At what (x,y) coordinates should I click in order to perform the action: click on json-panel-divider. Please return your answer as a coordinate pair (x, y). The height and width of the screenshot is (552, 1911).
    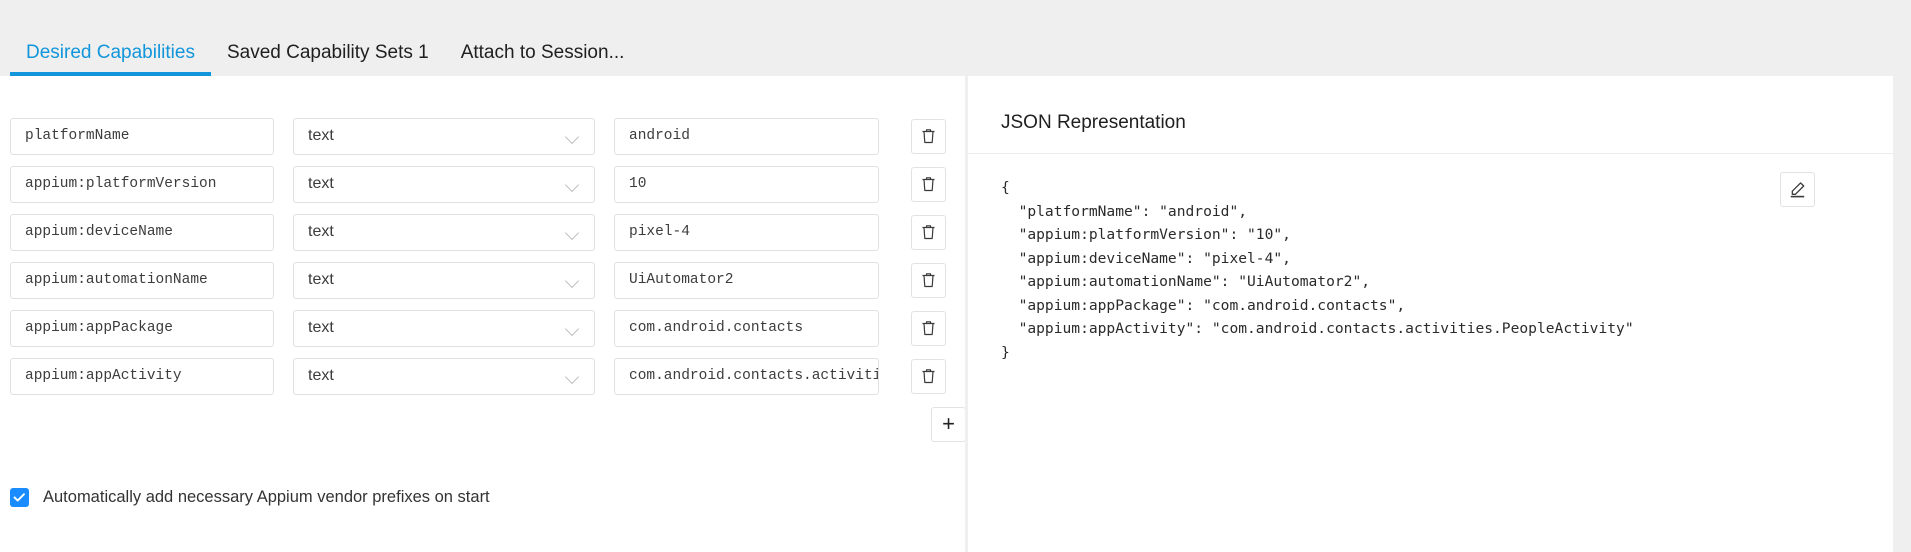
    Looking at the image, I should click on (1430, 153).